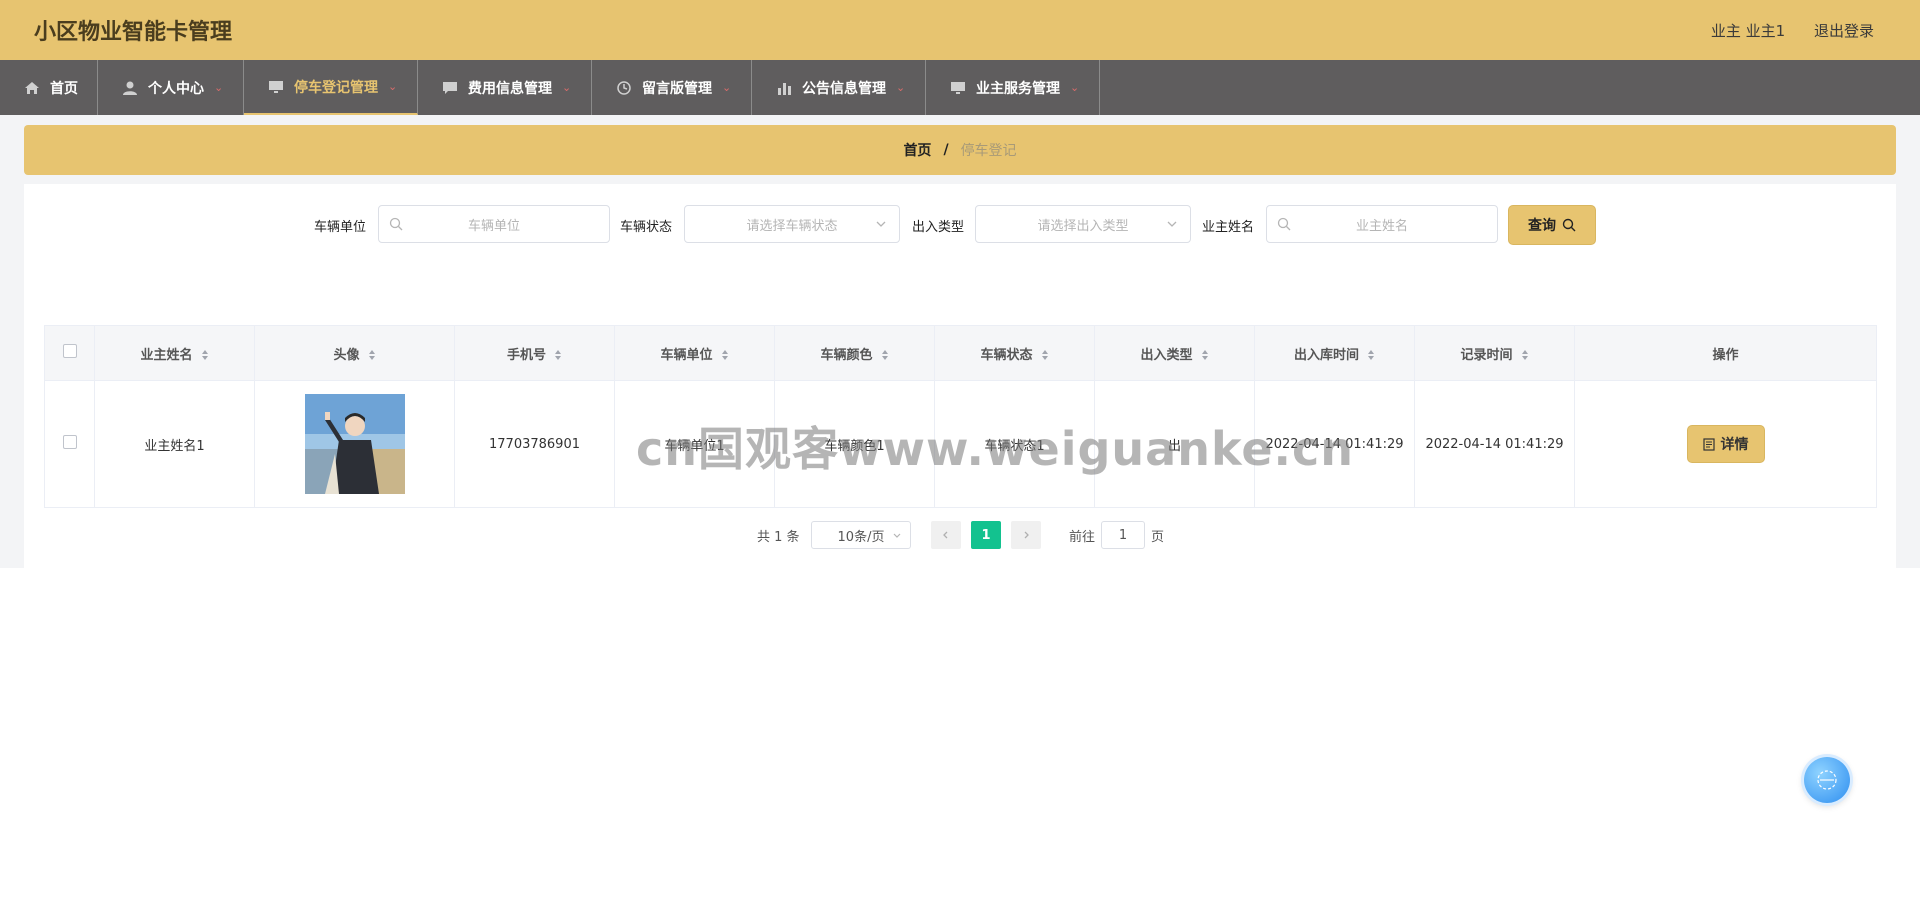  I want to click on user-icon, so click(130, 88).